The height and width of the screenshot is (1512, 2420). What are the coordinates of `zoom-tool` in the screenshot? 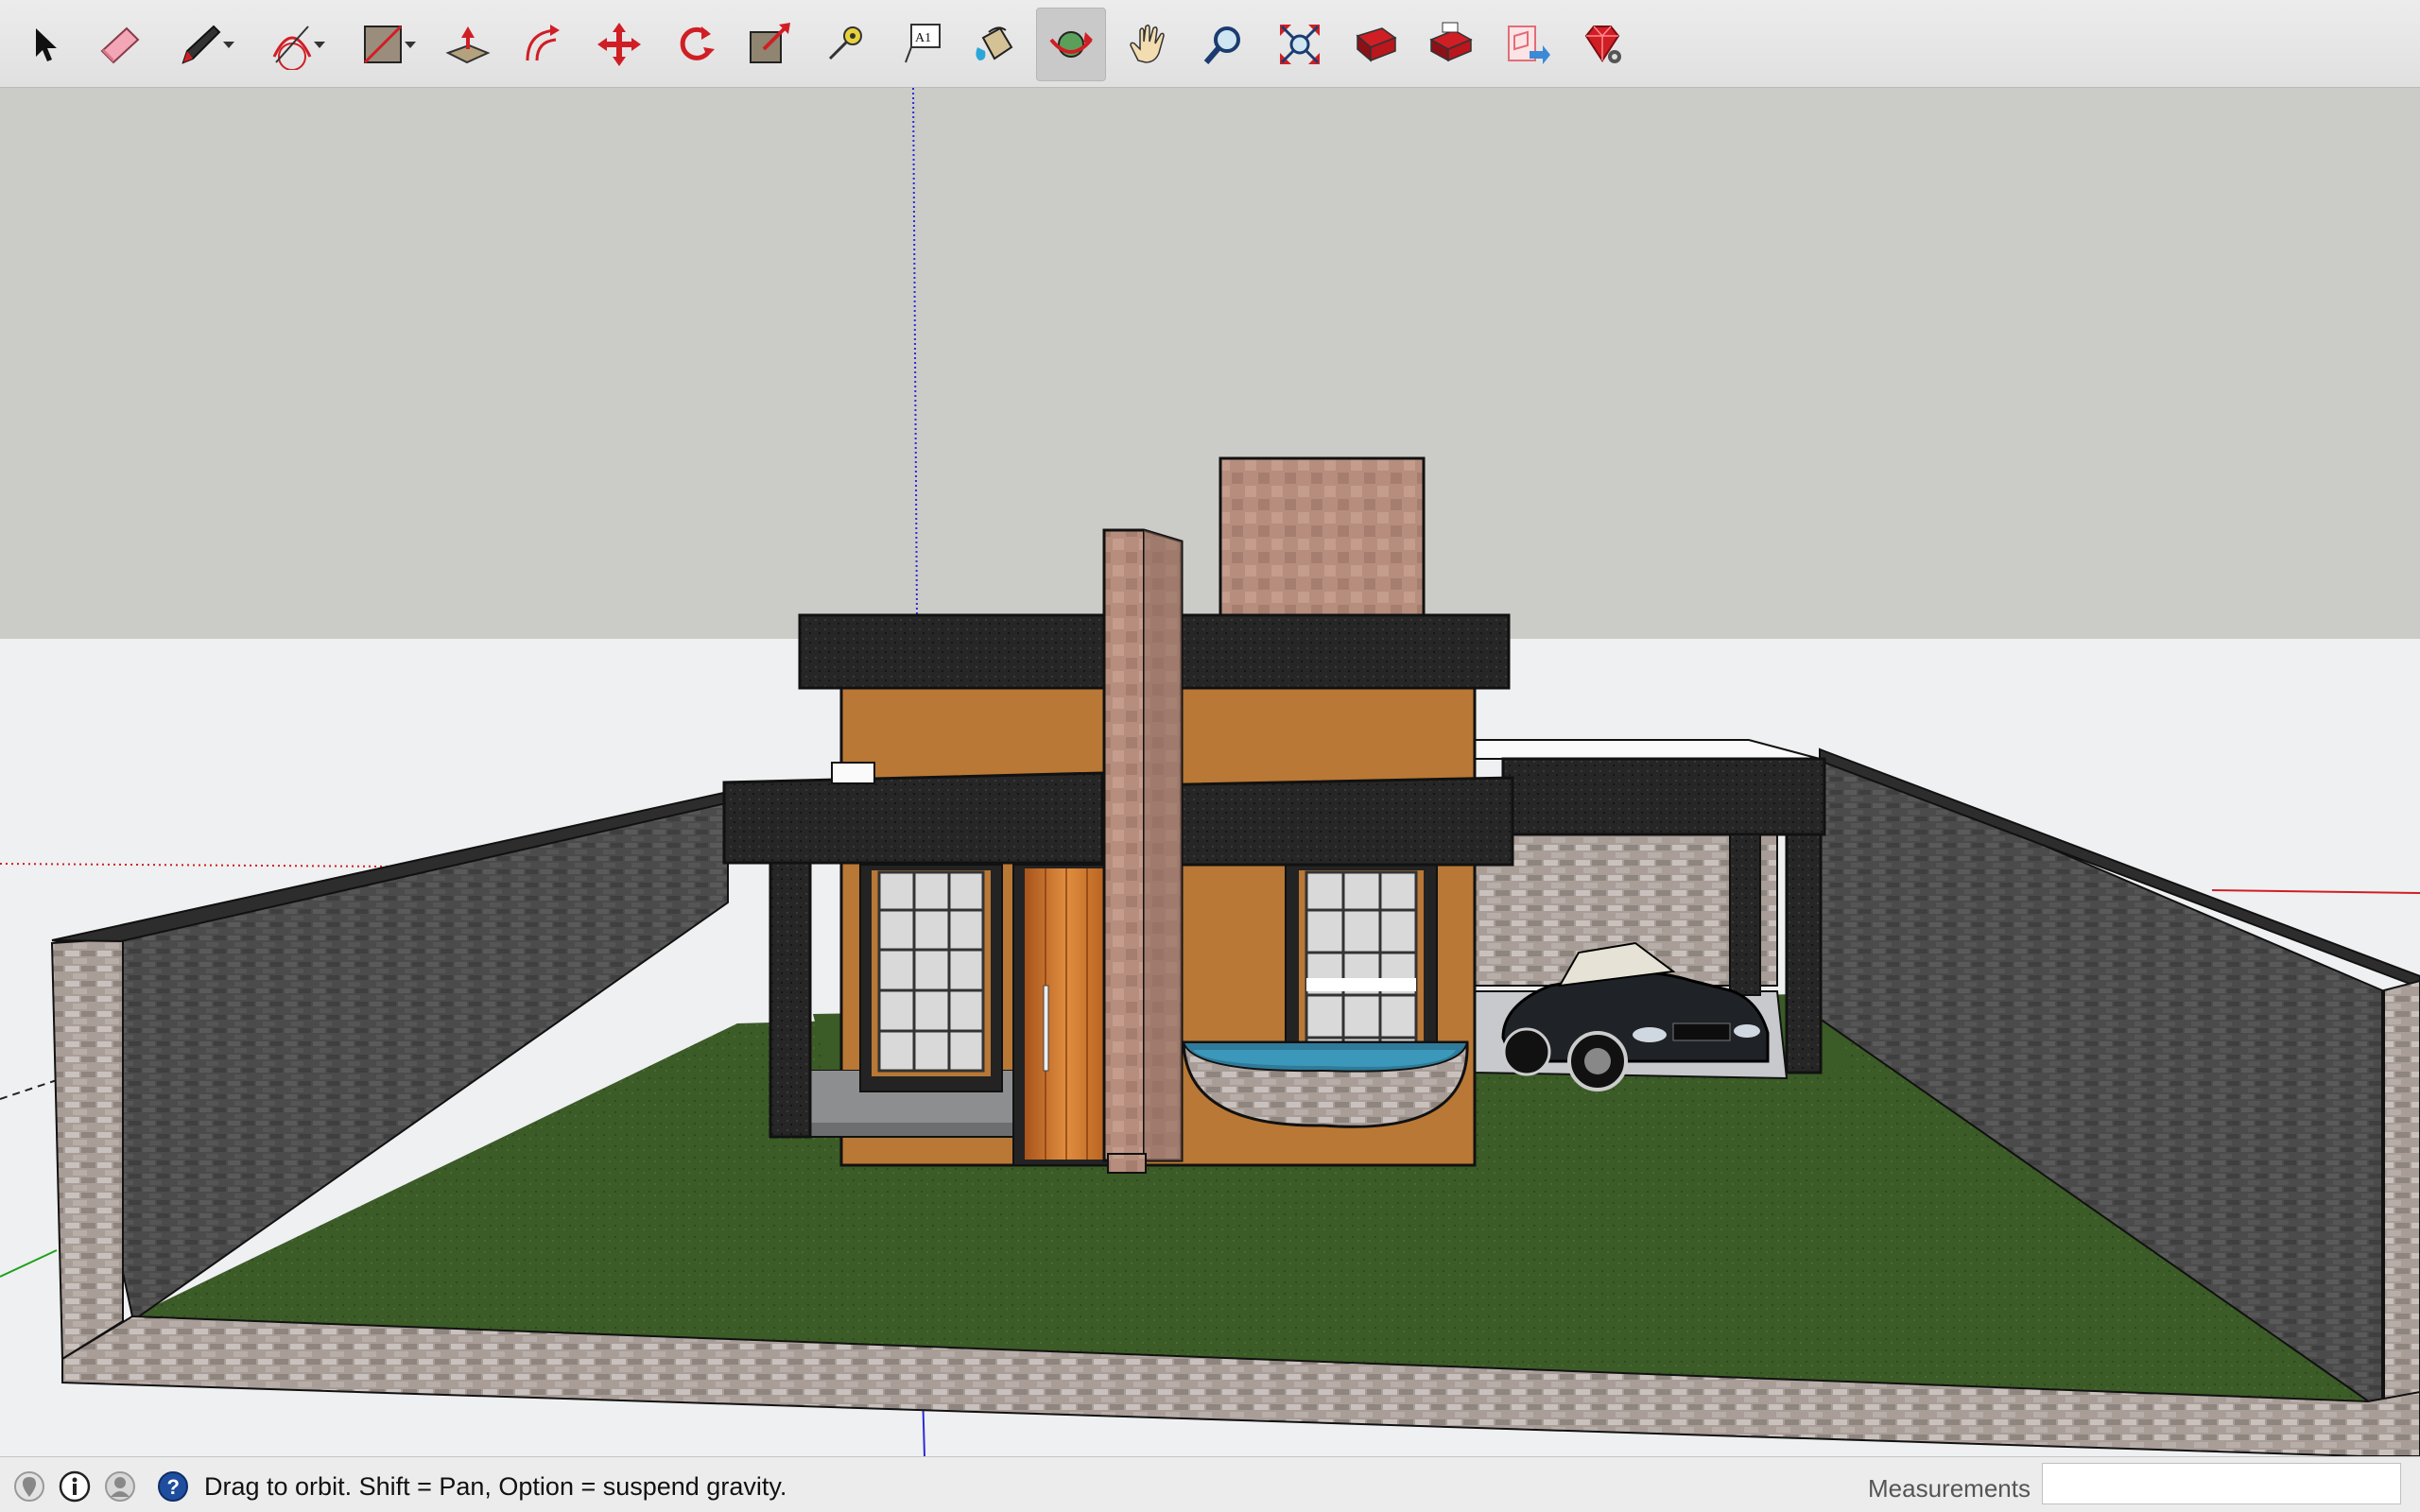 It's located at (1224, 44).